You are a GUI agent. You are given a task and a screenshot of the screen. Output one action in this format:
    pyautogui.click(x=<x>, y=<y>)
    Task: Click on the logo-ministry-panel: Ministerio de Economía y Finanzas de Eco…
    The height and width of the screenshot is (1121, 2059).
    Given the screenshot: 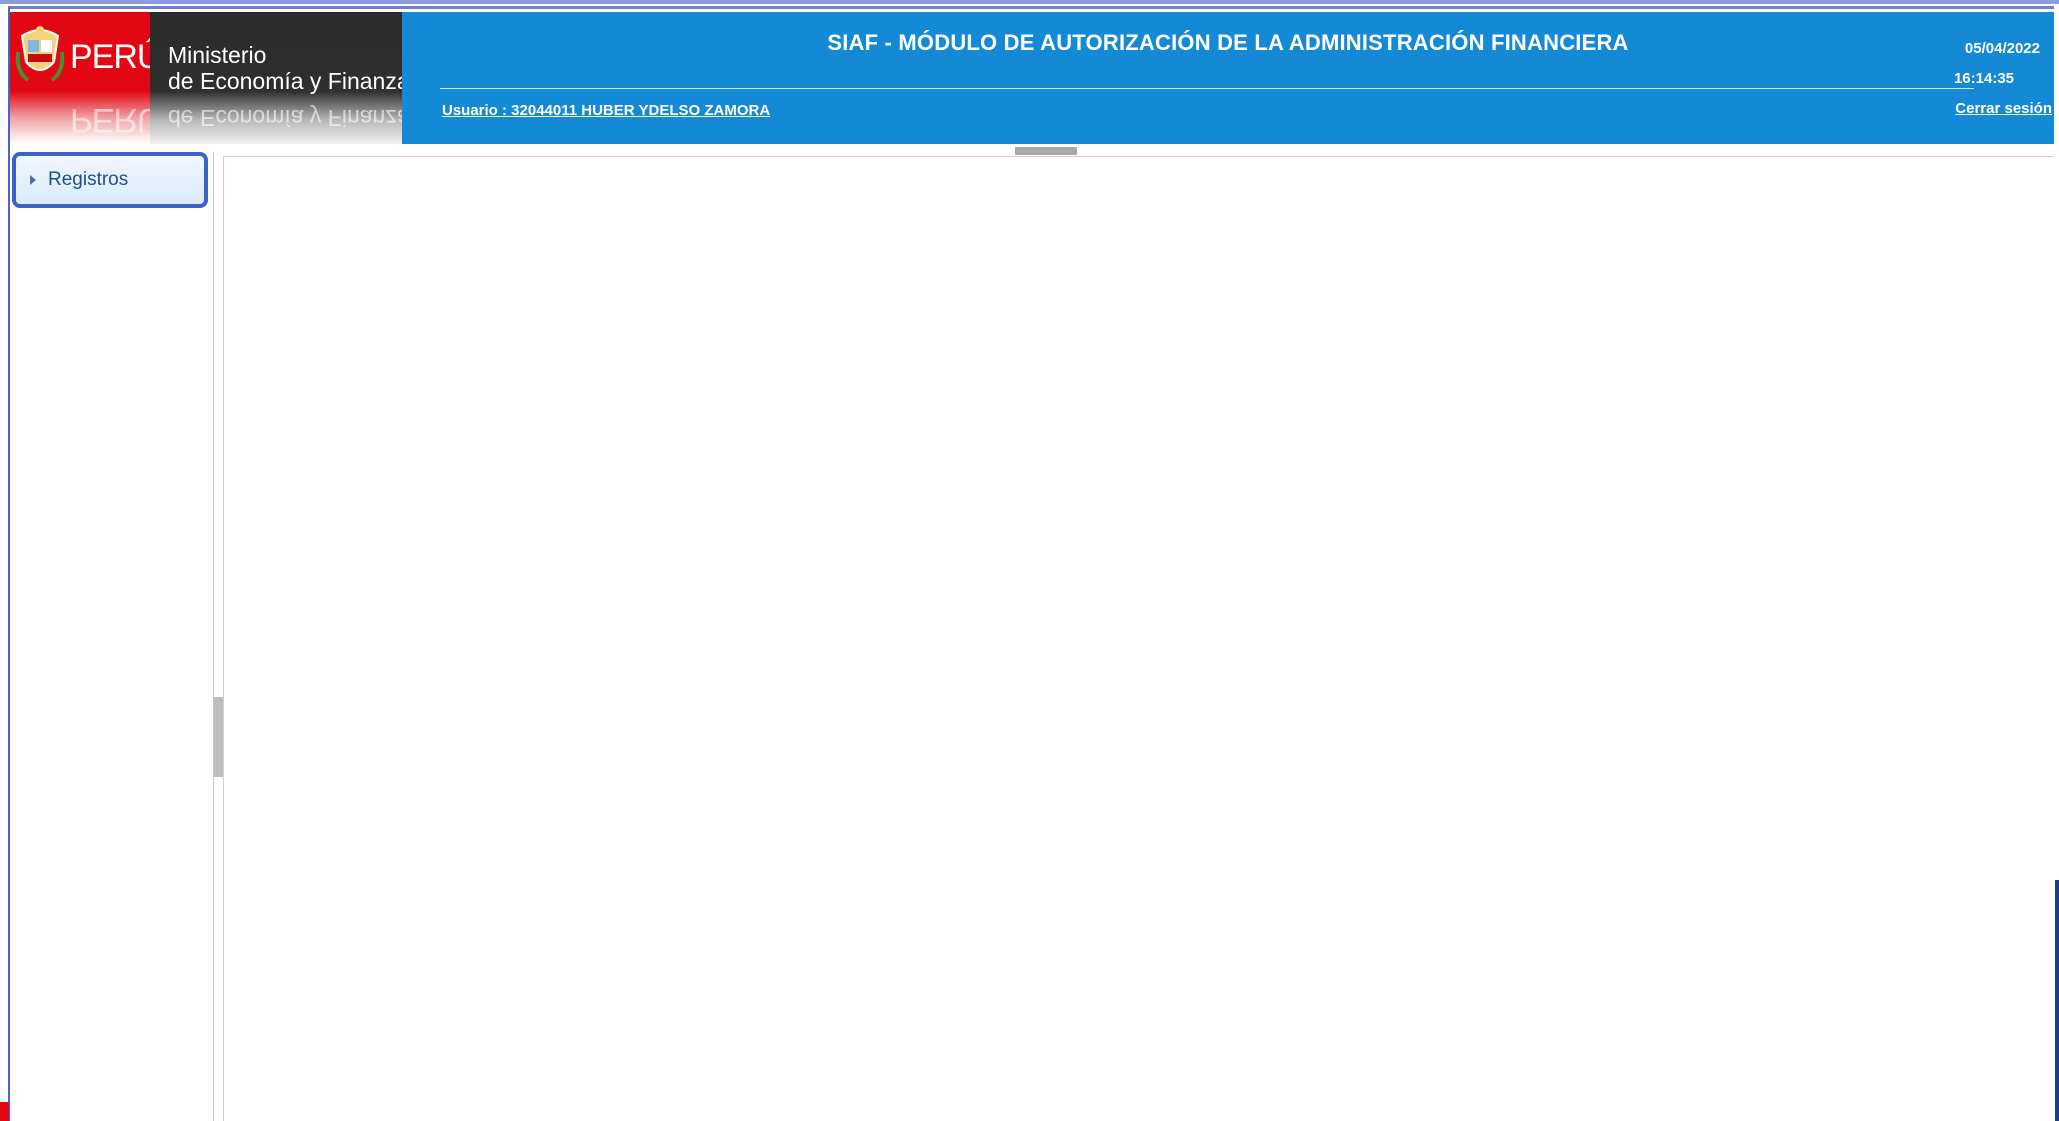 What is the action you would take?
    pyautogui.click(x=276, y=78)
    